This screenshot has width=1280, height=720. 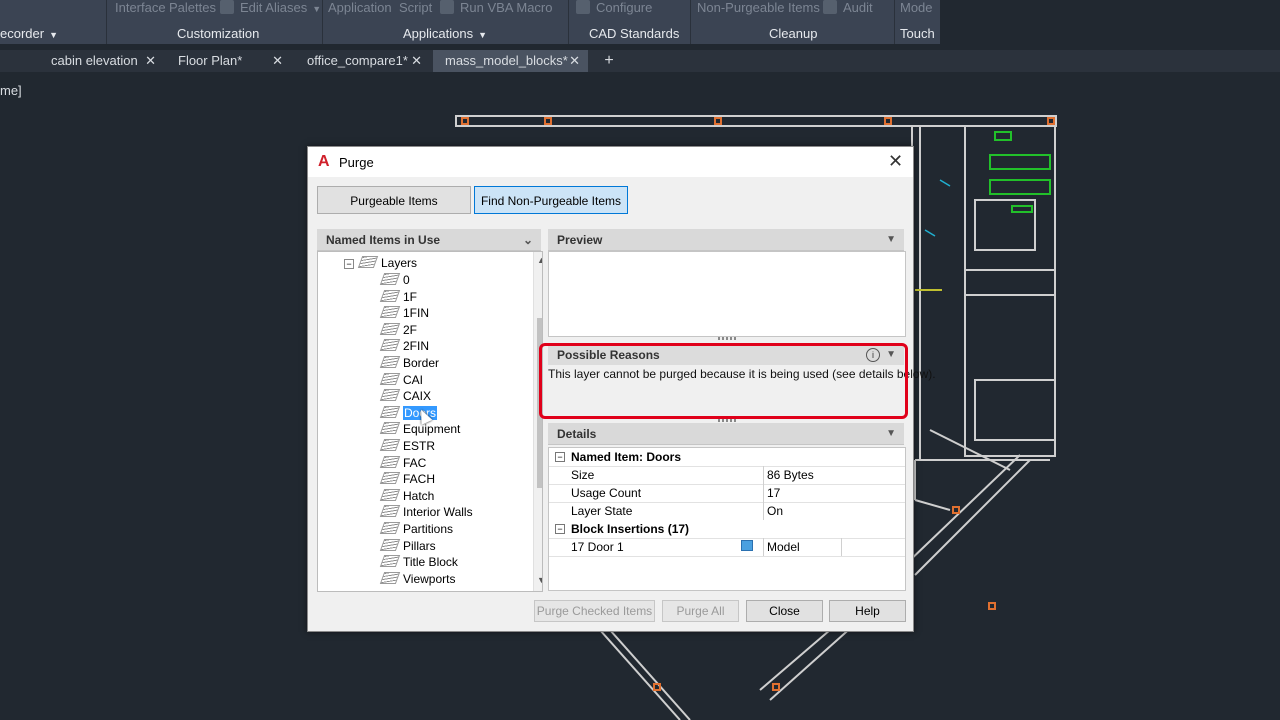 I want to click on layer-item: 0, so click(x=394, y=280).